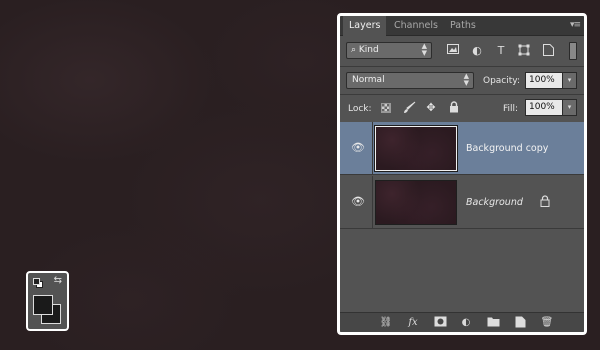  I want to click on lock-all-icon, so click(454, 108).